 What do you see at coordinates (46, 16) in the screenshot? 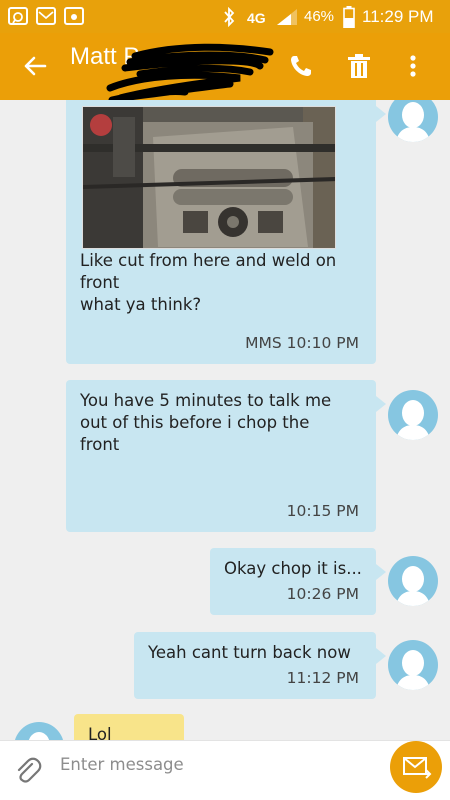
I see `mail-icon` at bounding box center [46, 16].